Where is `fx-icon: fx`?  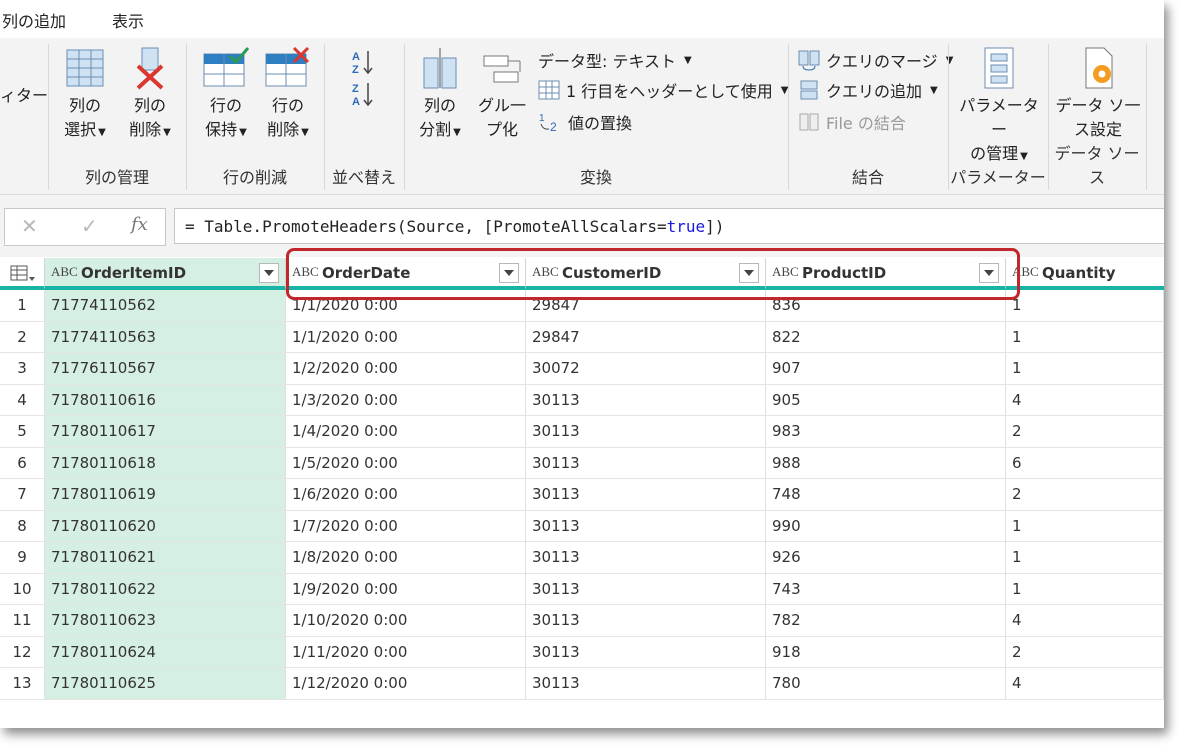
fx-icon: fx is located at coordinates (139, 224).